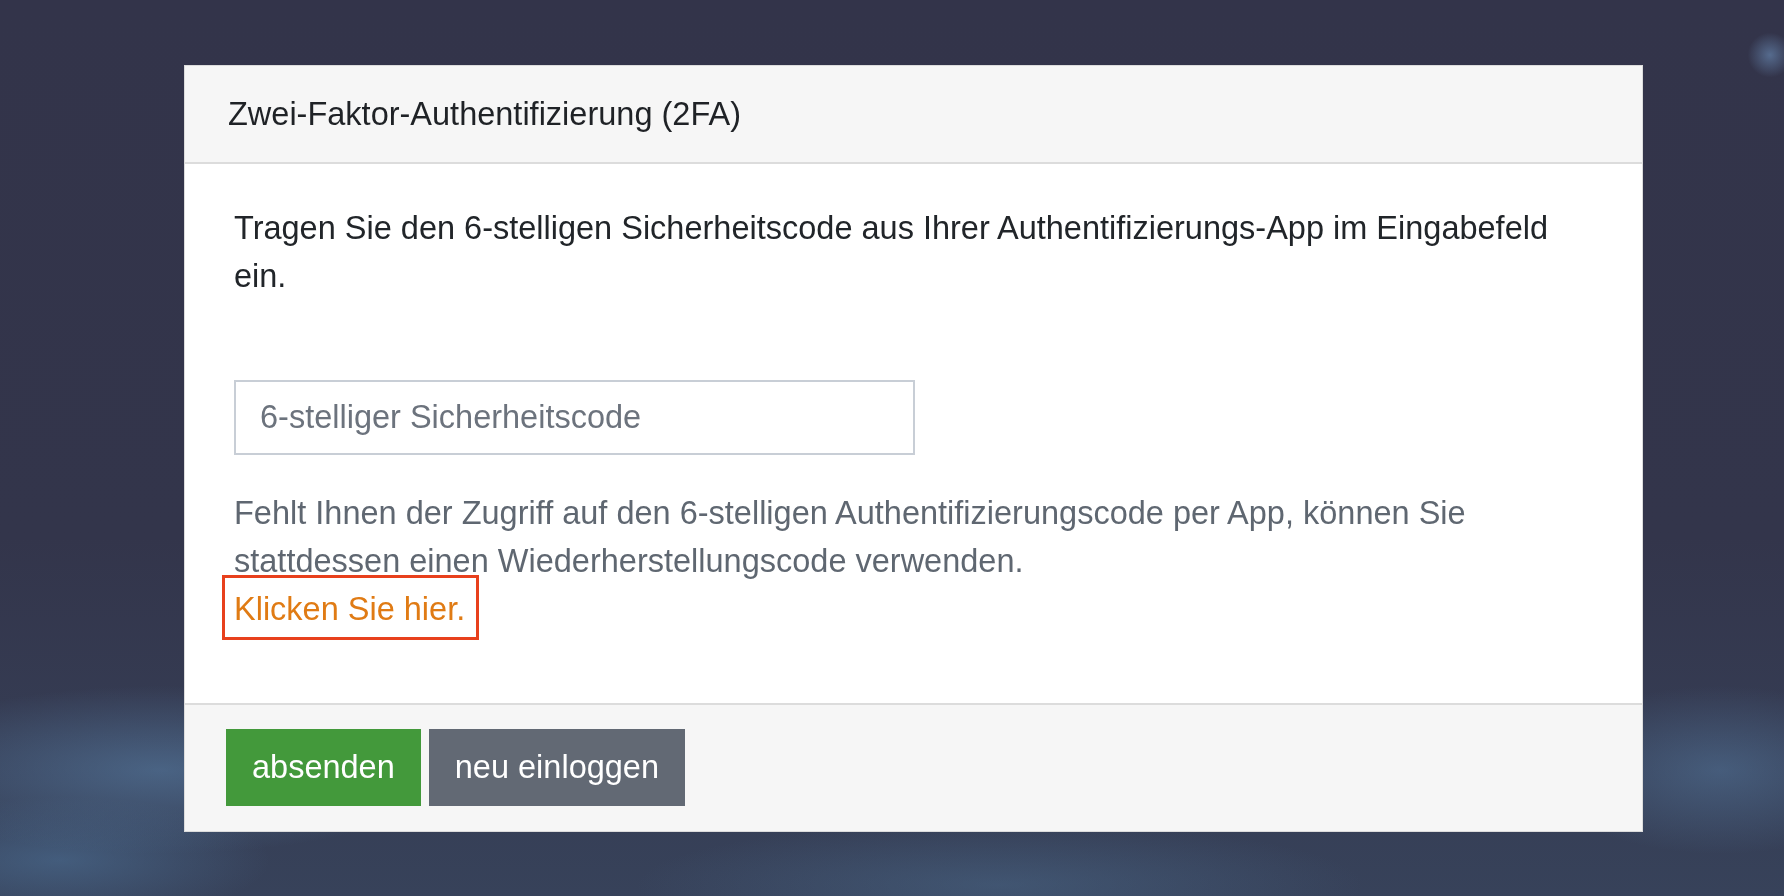  Describe the element at coordinates (350, 609) in the screenshot. I see `recovery-link: Klicken Sie hier.` at that location.